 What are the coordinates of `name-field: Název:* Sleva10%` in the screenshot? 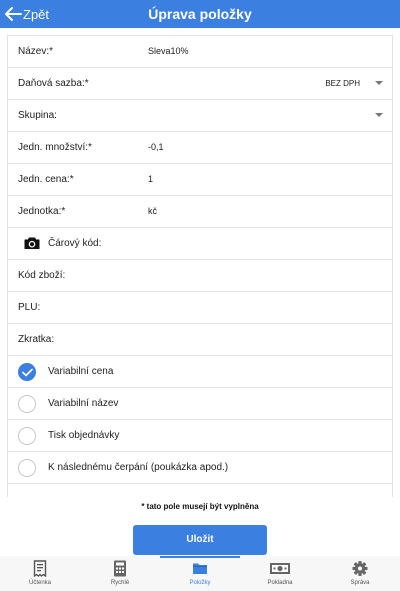 It's located at (200, 52).